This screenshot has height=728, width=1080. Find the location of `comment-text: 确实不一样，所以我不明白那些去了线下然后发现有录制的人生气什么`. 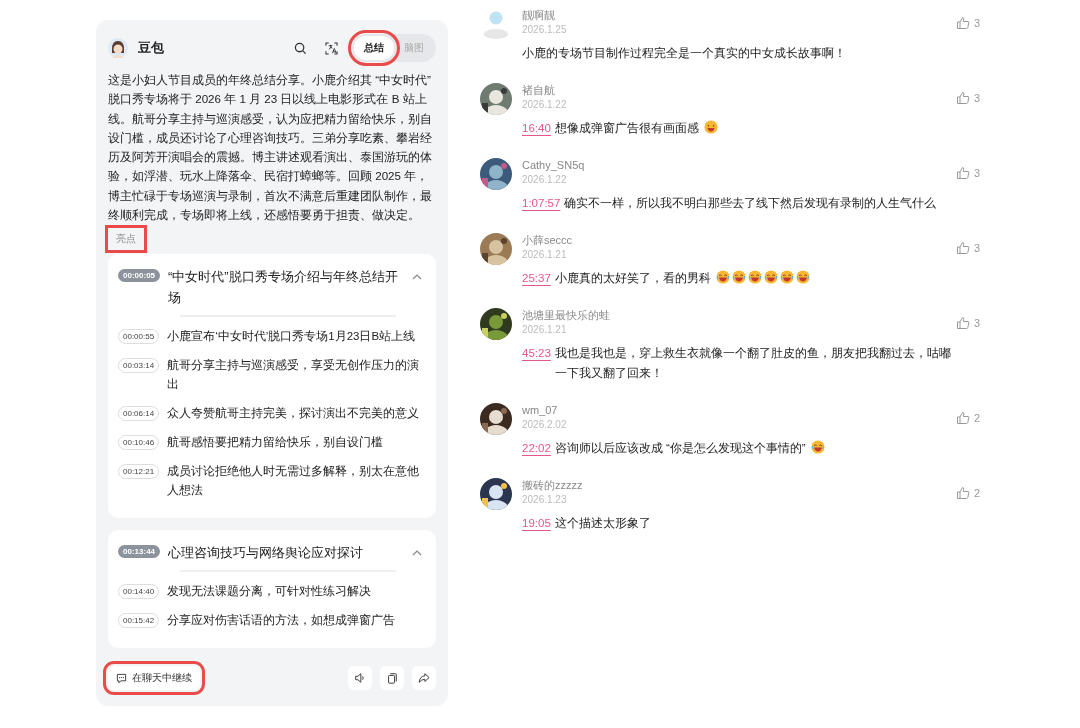

comment-text: 确实不一样，所以我不明白那些去了线下然后发现有录制的人生气什么 is located at coordinates (750, 203).